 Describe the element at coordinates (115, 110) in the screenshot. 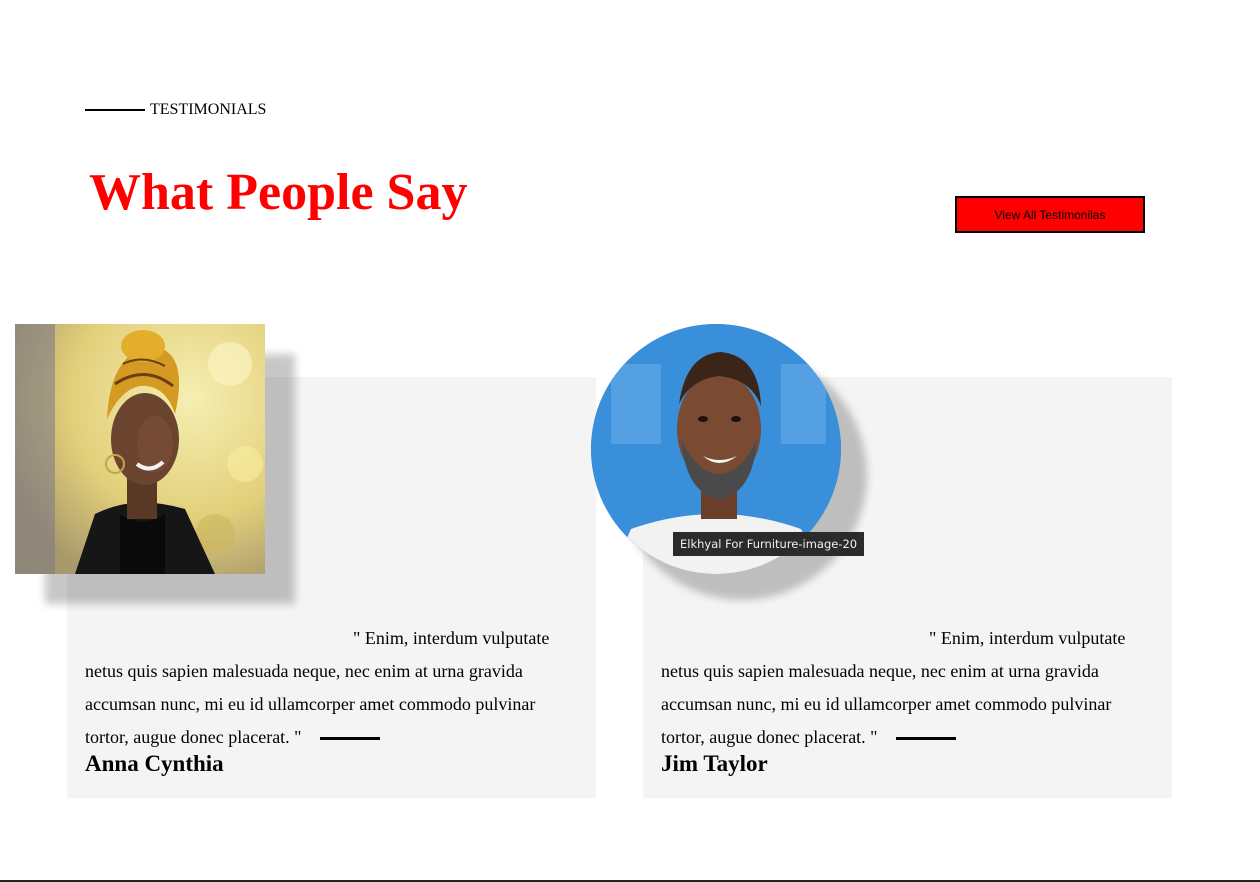

I see `eyebrow-rule` at that location.